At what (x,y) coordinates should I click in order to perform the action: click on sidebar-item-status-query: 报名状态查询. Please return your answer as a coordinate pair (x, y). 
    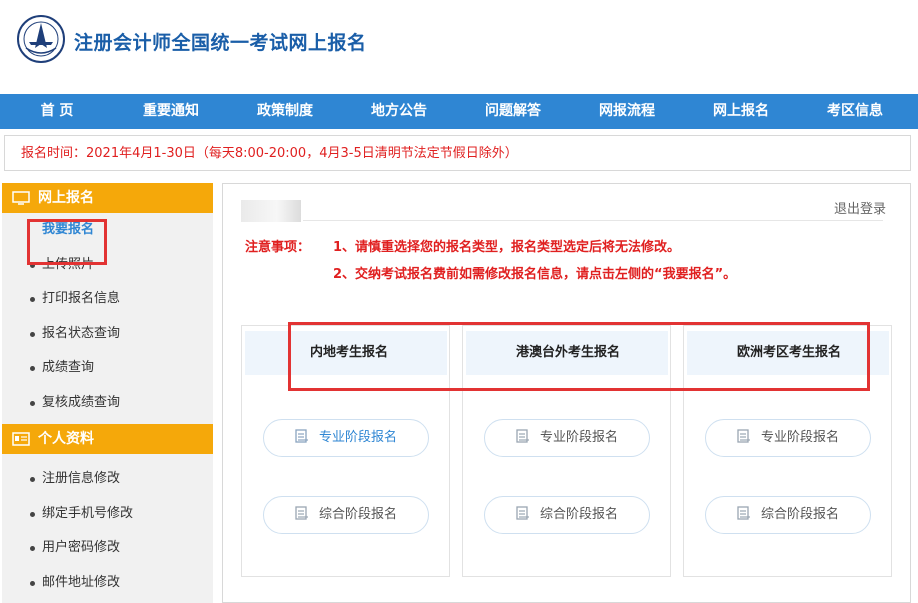
    Looking at the image, I should click on (107, 334).